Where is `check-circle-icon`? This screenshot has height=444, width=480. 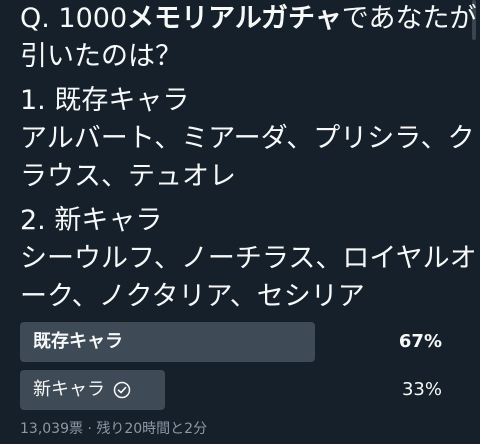
check-circle-icon is located at coordinates (122, 390).